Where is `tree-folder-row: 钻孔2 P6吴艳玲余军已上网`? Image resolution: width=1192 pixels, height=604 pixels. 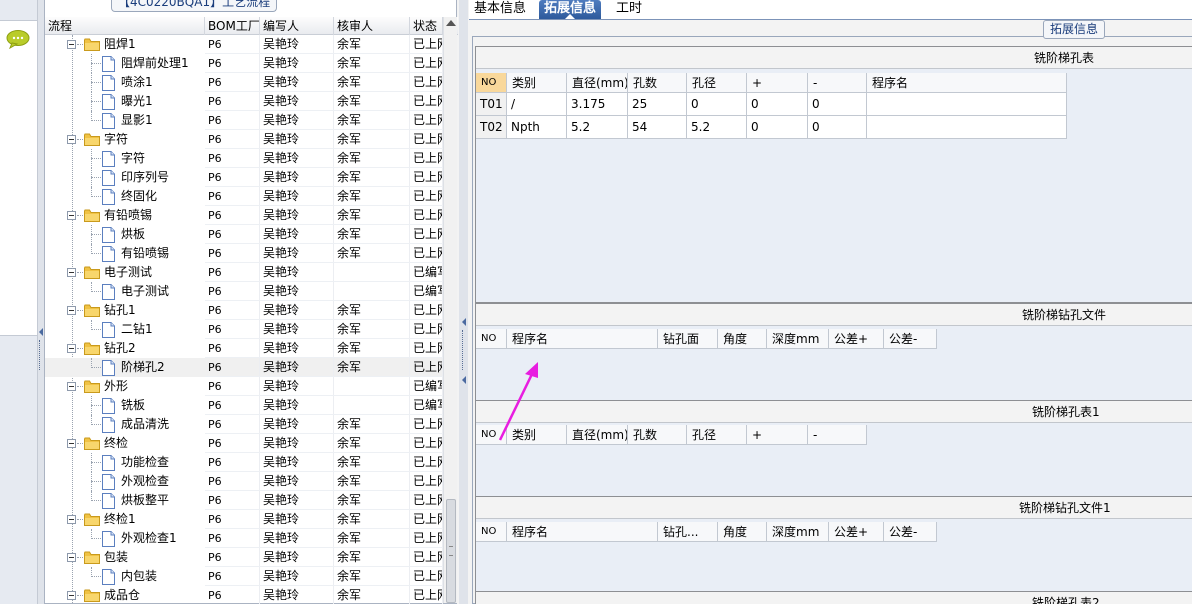
tree-folder-row: 钻孔2 P6吴艳玲余军已上网 is located at coordinates (244, 348).